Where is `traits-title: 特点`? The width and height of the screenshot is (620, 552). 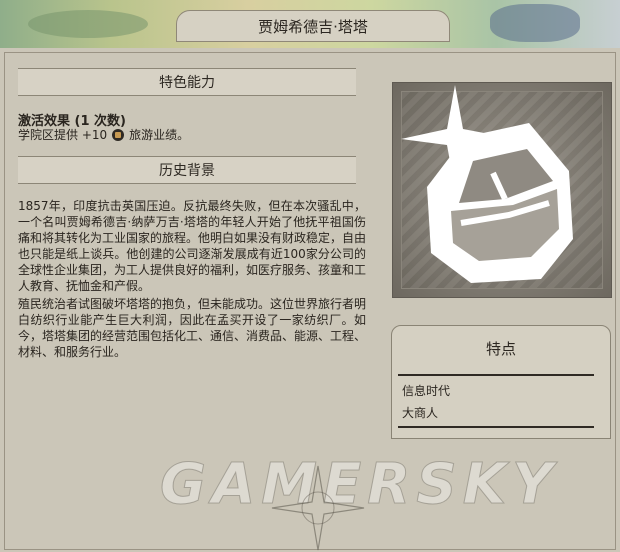
traits-title: 特点 is located at coordinates (500, 349).